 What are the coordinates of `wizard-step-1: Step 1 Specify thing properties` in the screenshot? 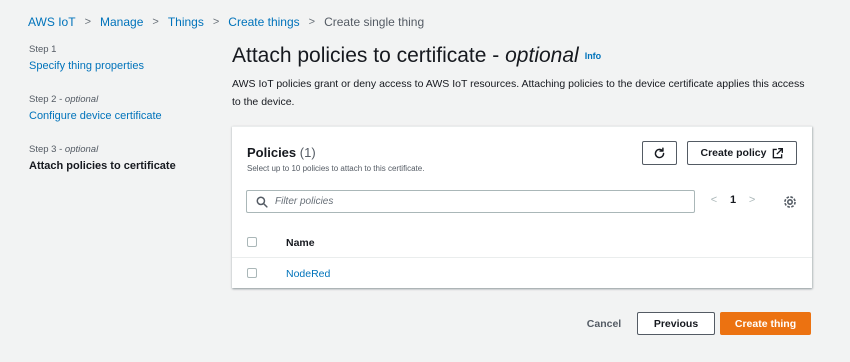 It's located at (121, 58).